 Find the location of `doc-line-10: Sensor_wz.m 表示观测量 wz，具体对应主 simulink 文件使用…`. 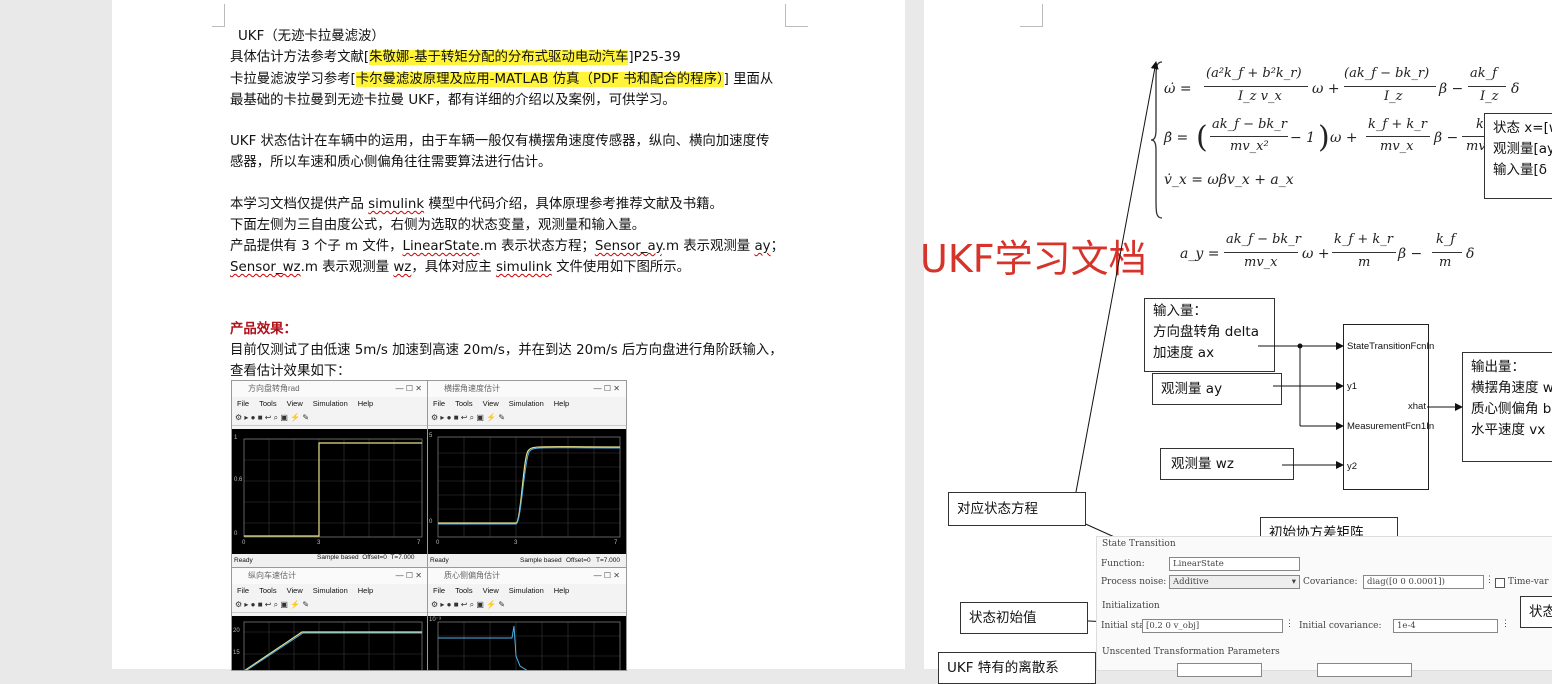

doc-line-10: Sensor_wz.m 表示观测量 wz，具体对应主 simulink 文件使用… is located at coordinates (460, 267).